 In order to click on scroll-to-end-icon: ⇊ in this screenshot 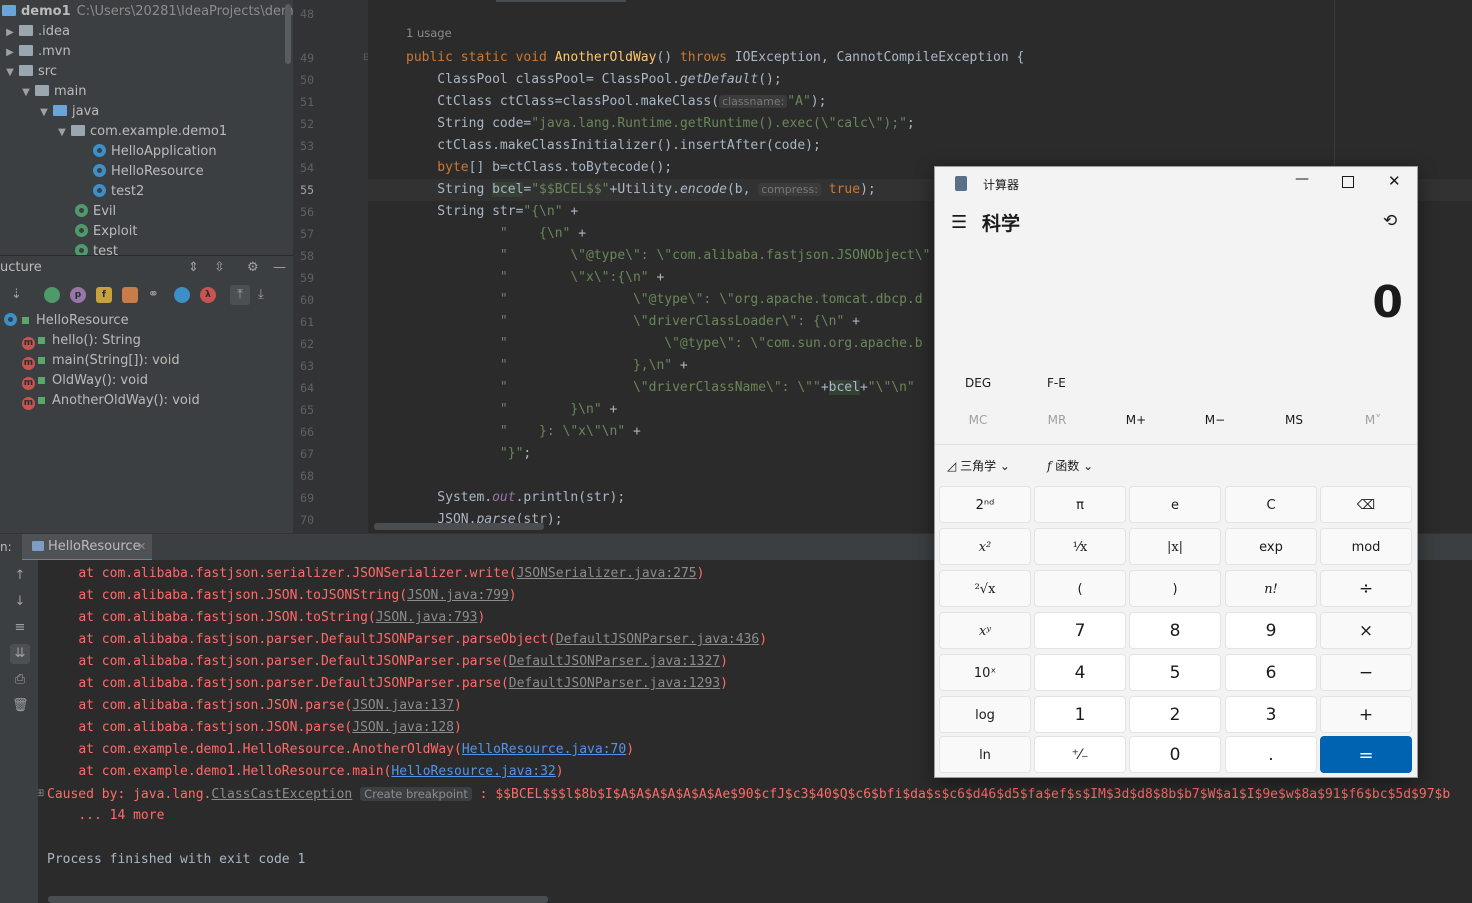, I will do `click(20, 654)`.